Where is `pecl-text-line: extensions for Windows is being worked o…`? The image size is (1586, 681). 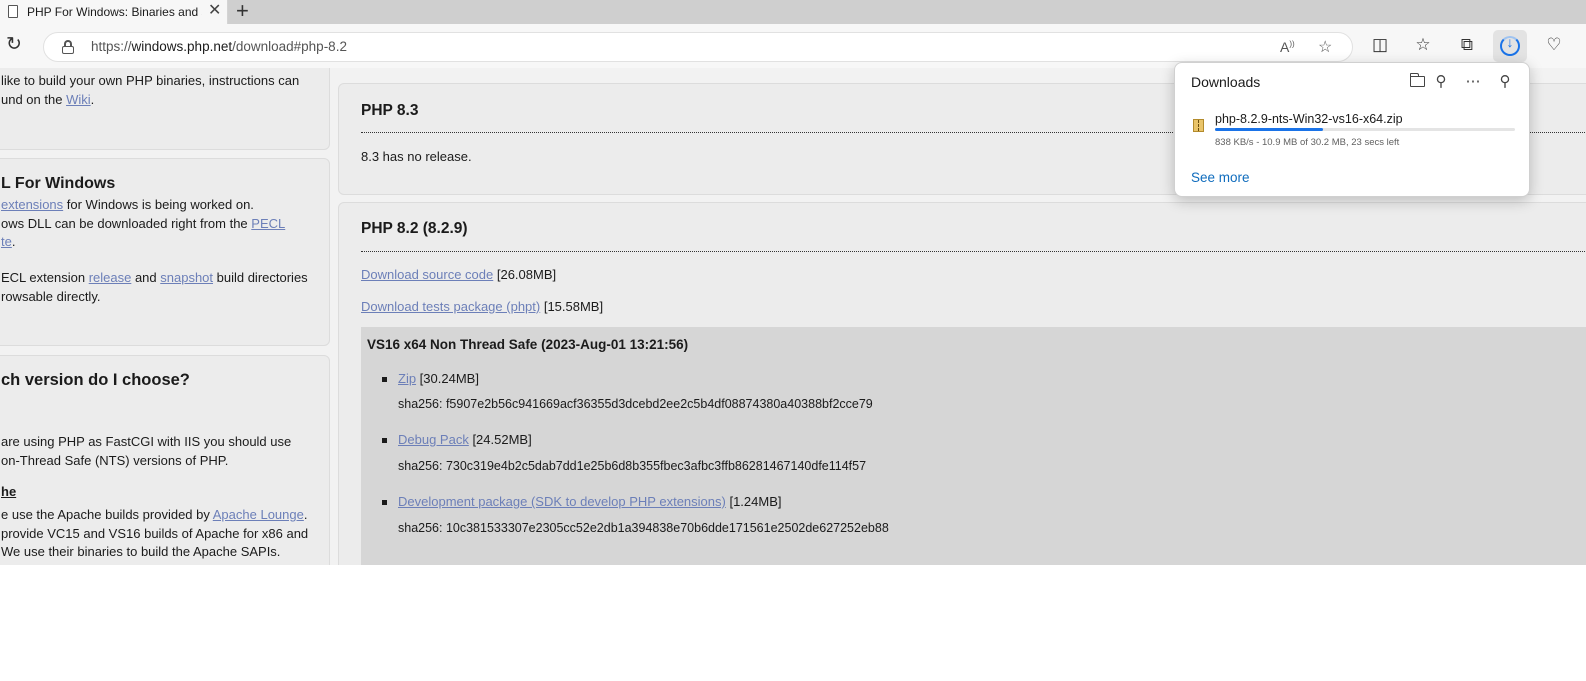
pecl-text-line: extensions for Windows is being worked o… is located at coordinates (127, 204).